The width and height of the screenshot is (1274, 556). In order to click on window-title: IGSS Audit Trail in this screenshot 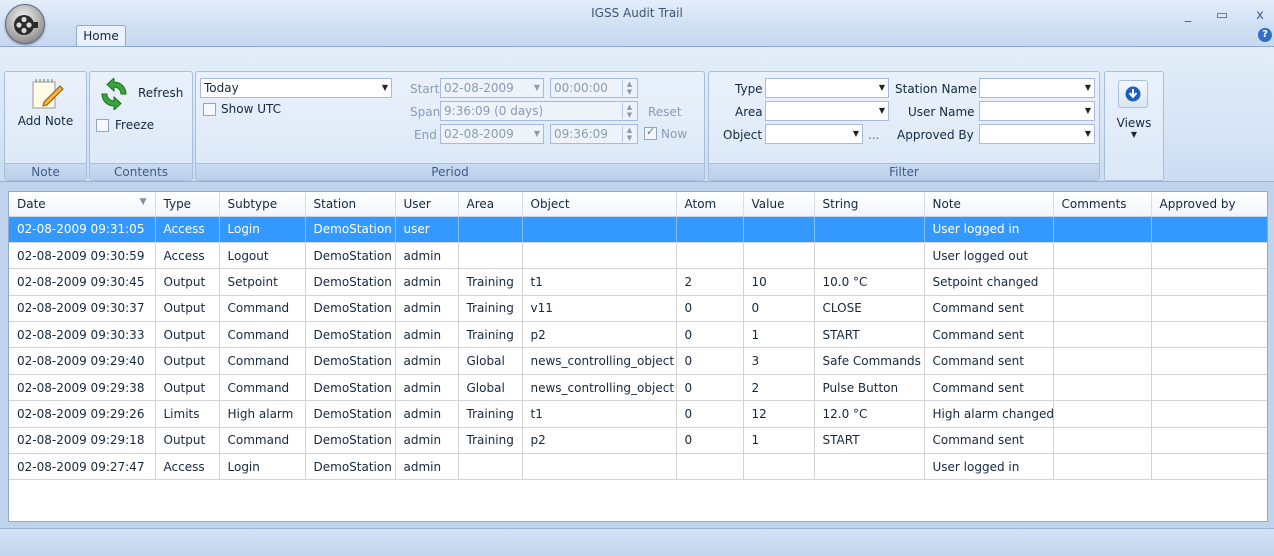, I will do `click(637, 13)`.